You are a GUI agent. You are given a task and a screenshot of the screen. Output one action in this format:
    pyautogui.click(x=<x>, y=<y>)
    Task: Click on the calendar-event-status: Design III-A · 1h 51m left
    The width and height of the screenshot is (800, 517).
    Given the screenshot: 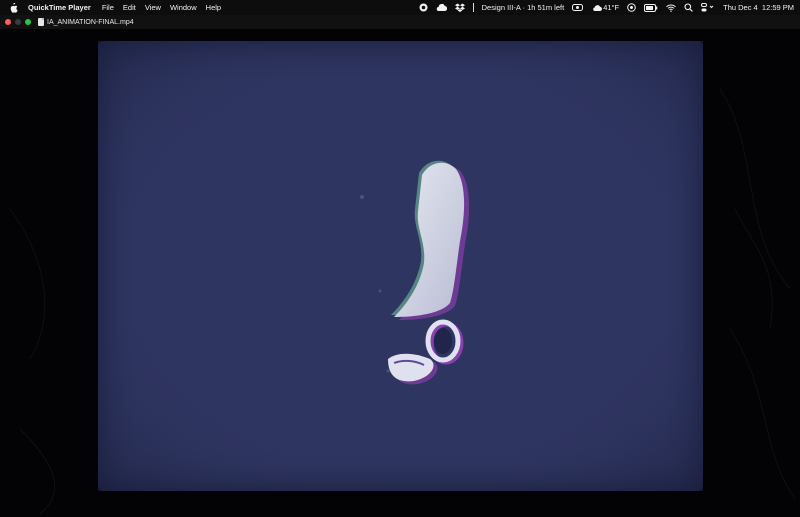 What is the action you would take?
    pyautogui.click(x=523, y=7)
    